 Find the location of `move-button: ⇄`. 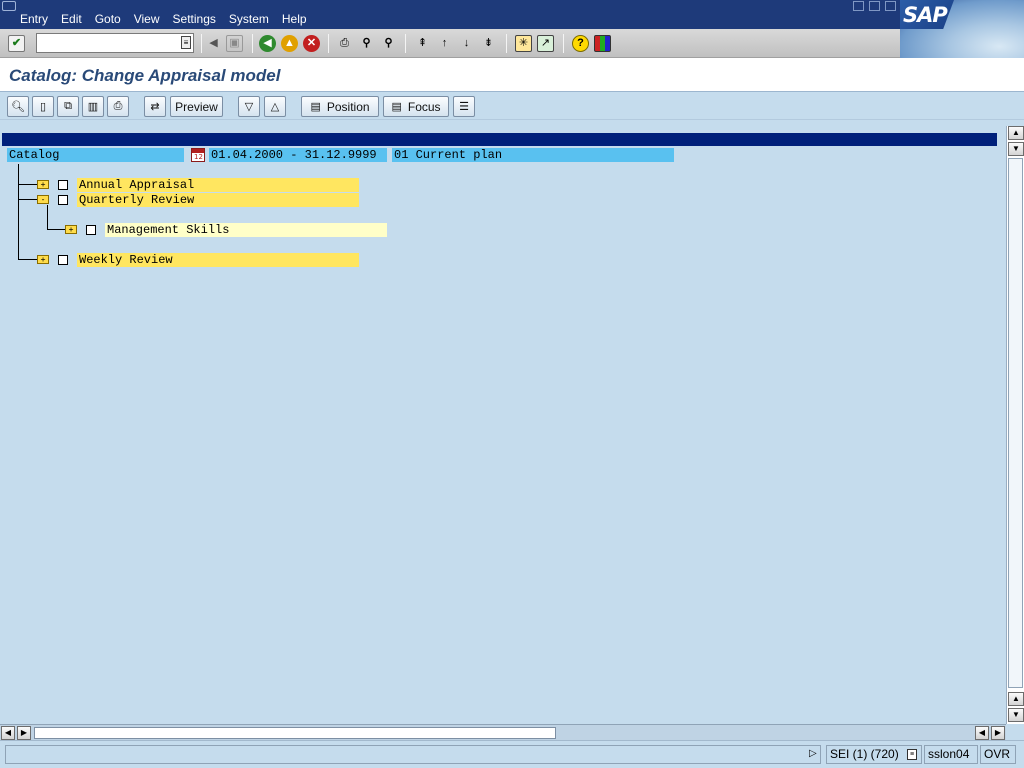

move-button: ⇄ is located at coordinates (155, 106).